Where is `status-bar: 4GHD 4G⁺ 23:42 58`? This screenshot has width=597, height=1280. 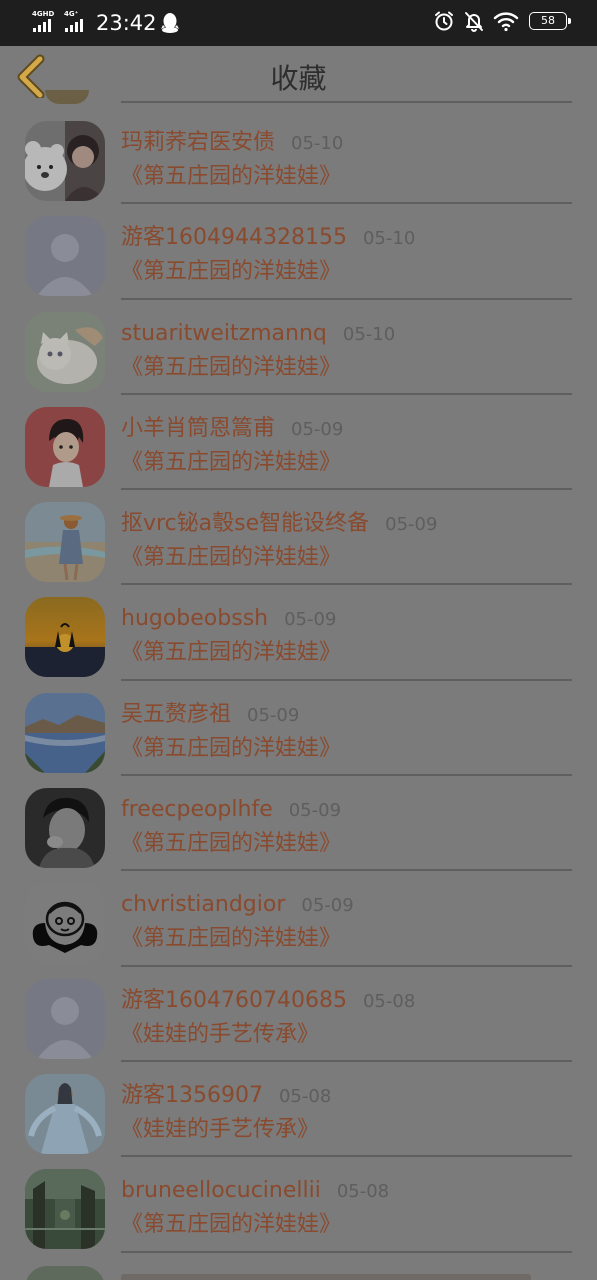
status-bar: 4GHD 4G⁺ 23:42 58 is located at coordinates (298, 23).